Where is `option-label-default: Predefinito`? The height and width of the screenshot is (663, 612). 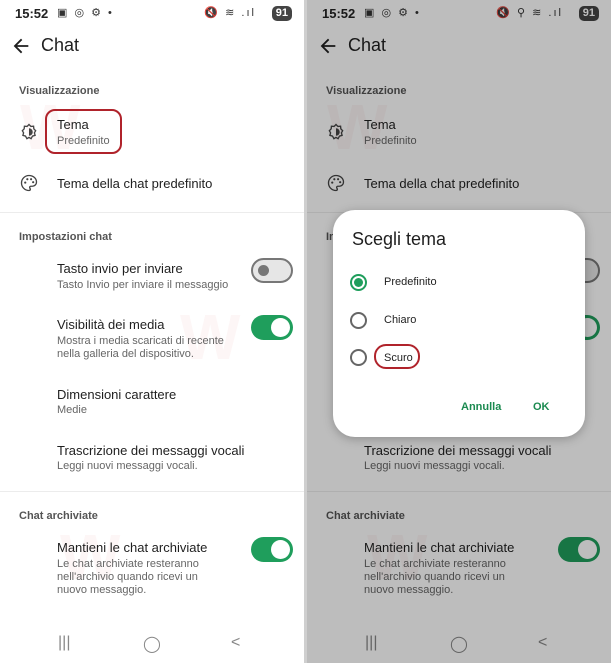
option-label-default: Predefinito is located at coordinates (410, 282).